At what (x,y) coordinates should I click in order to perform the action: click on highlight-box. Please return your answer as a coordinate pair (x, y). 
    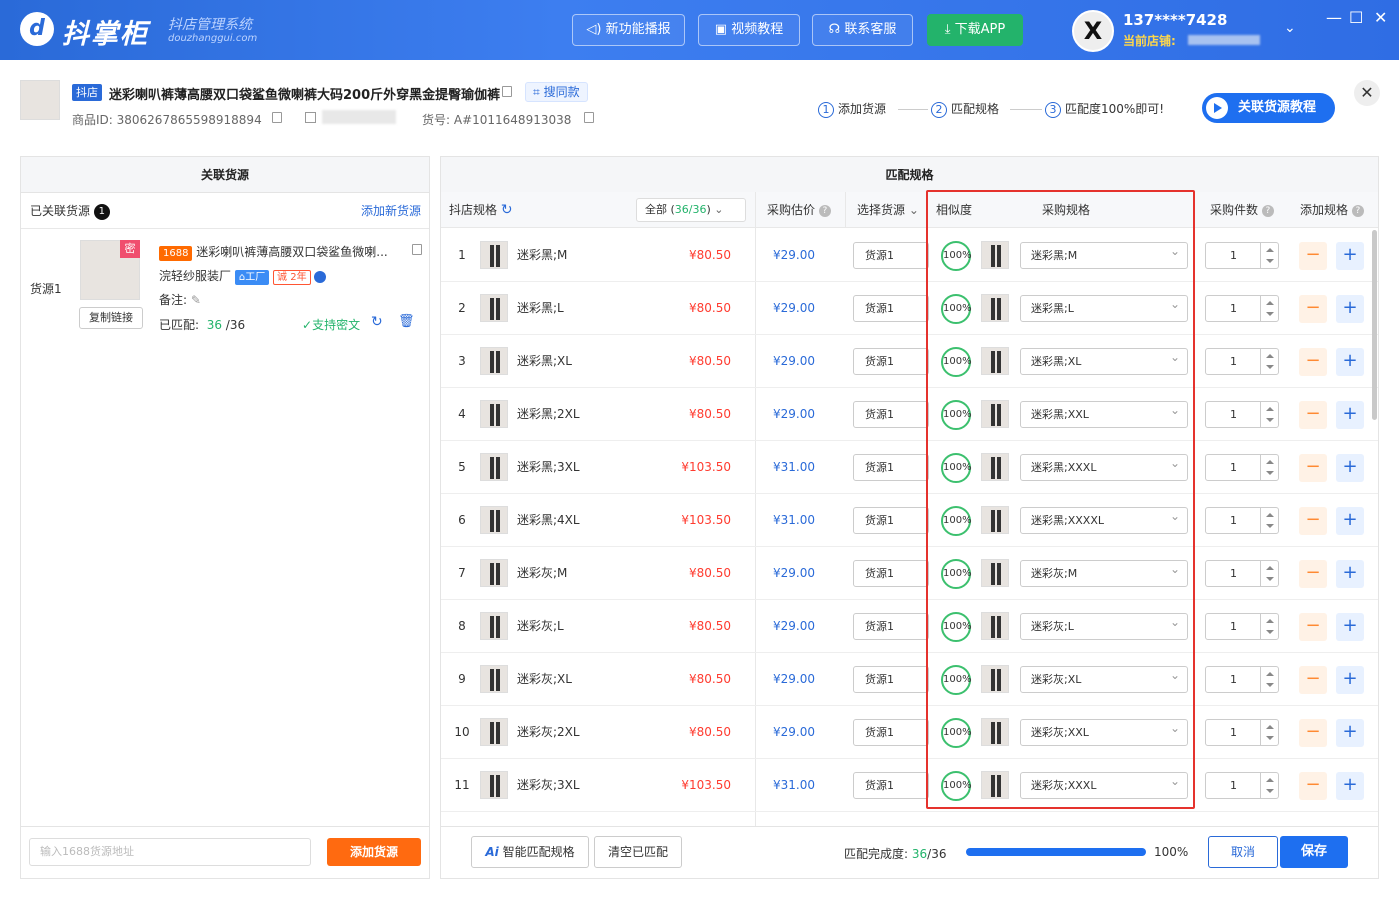
    Looking at the image, I should click on (1060, 499).